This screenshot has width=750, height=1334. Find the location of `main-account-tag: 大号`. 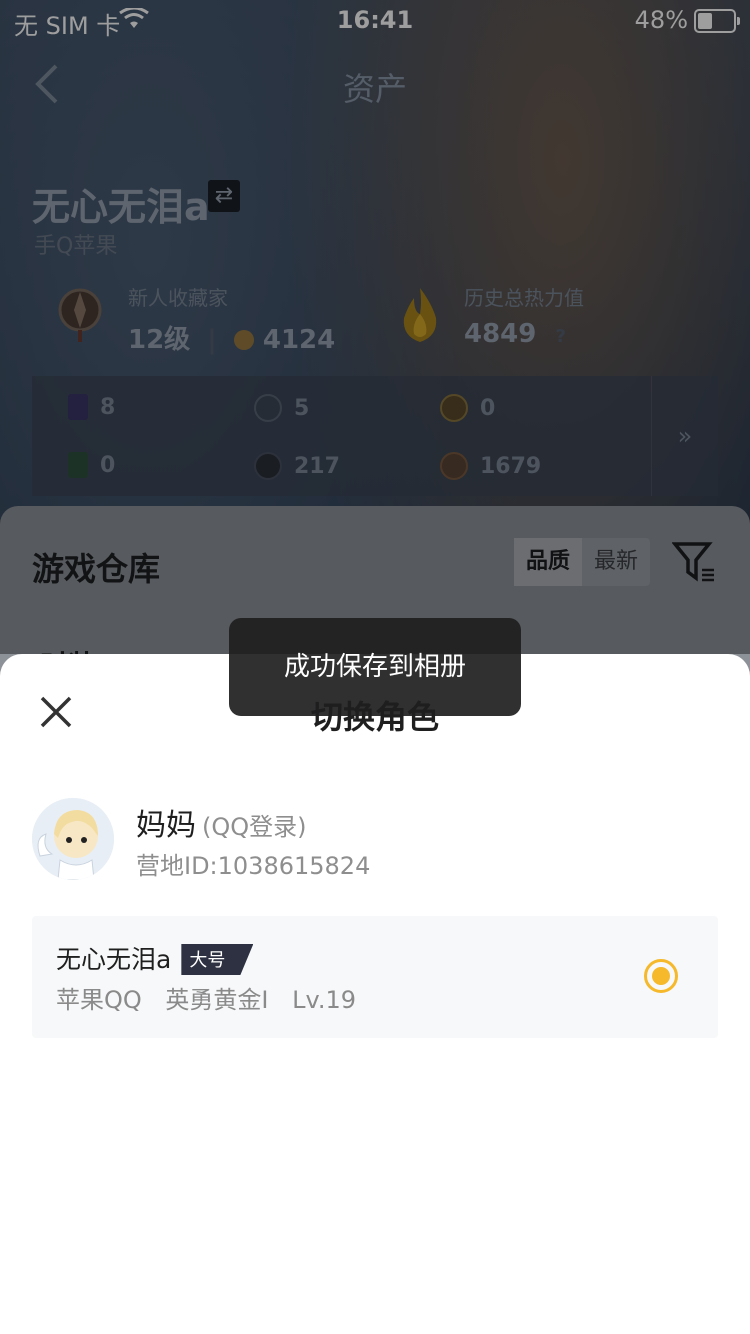

main-account-tag: 大号 is located at coordinates (217, 959).